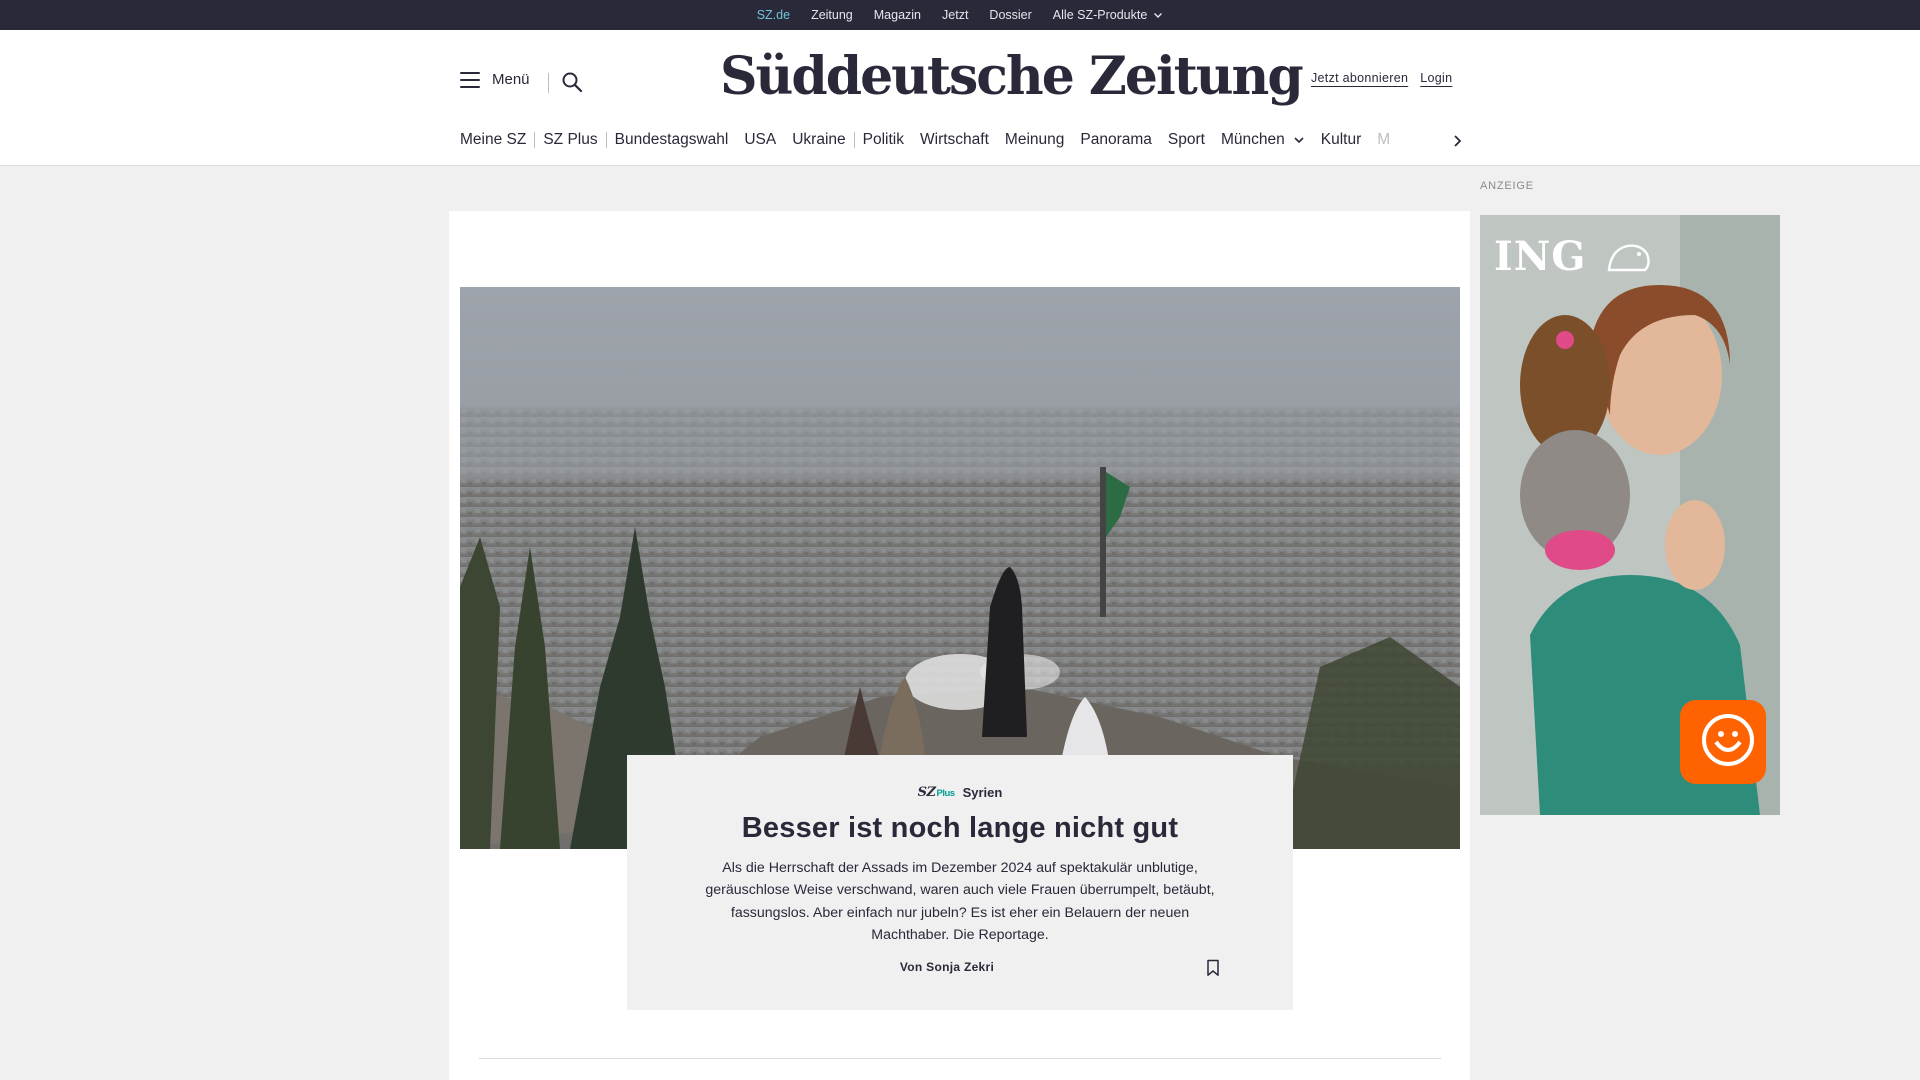 The image size is (1920, 1080). What do you see at coordinates (936, 792) in the screenshot?
I see `sz-plus-badge: SZPlus` at bounding box center [936, 792].